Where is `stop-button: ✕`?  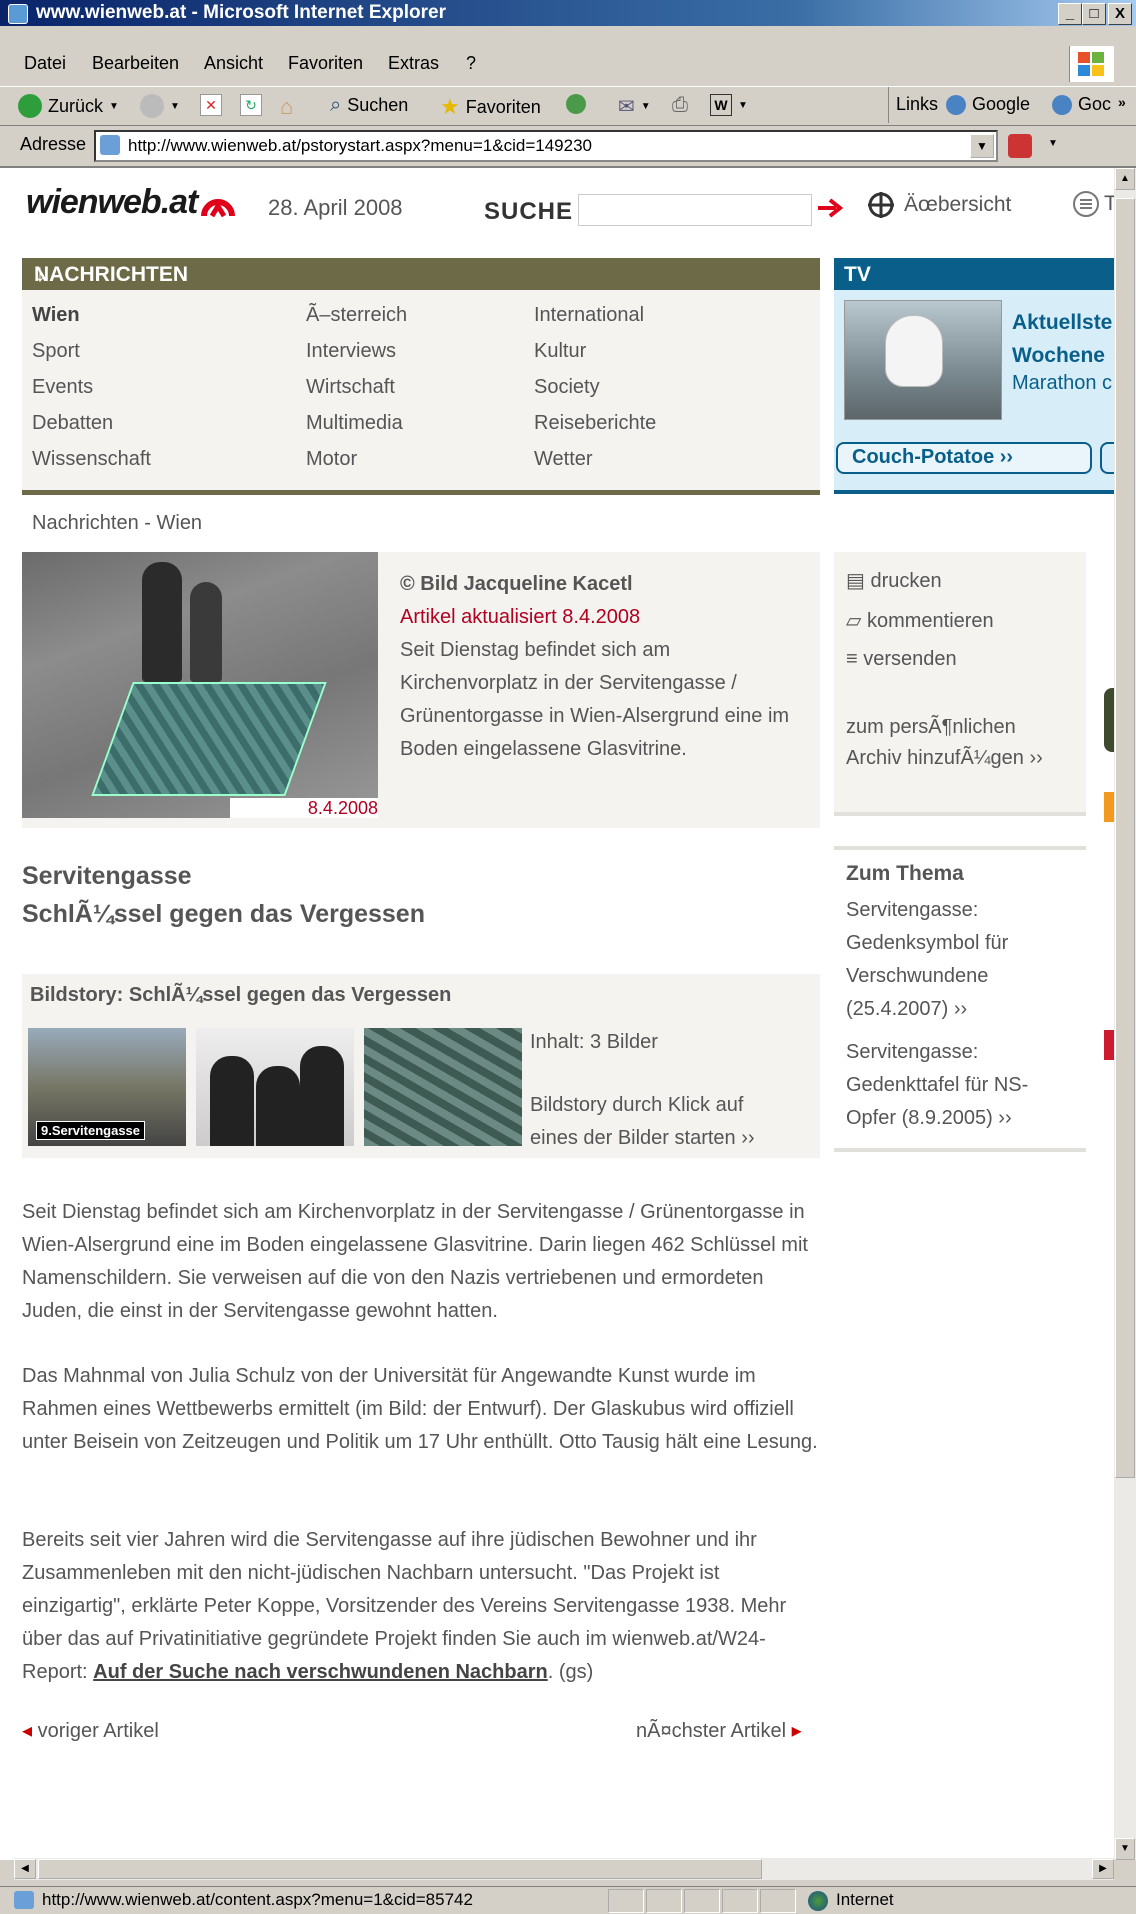 stop-button: ✕ is located at coordinates (211, 105).